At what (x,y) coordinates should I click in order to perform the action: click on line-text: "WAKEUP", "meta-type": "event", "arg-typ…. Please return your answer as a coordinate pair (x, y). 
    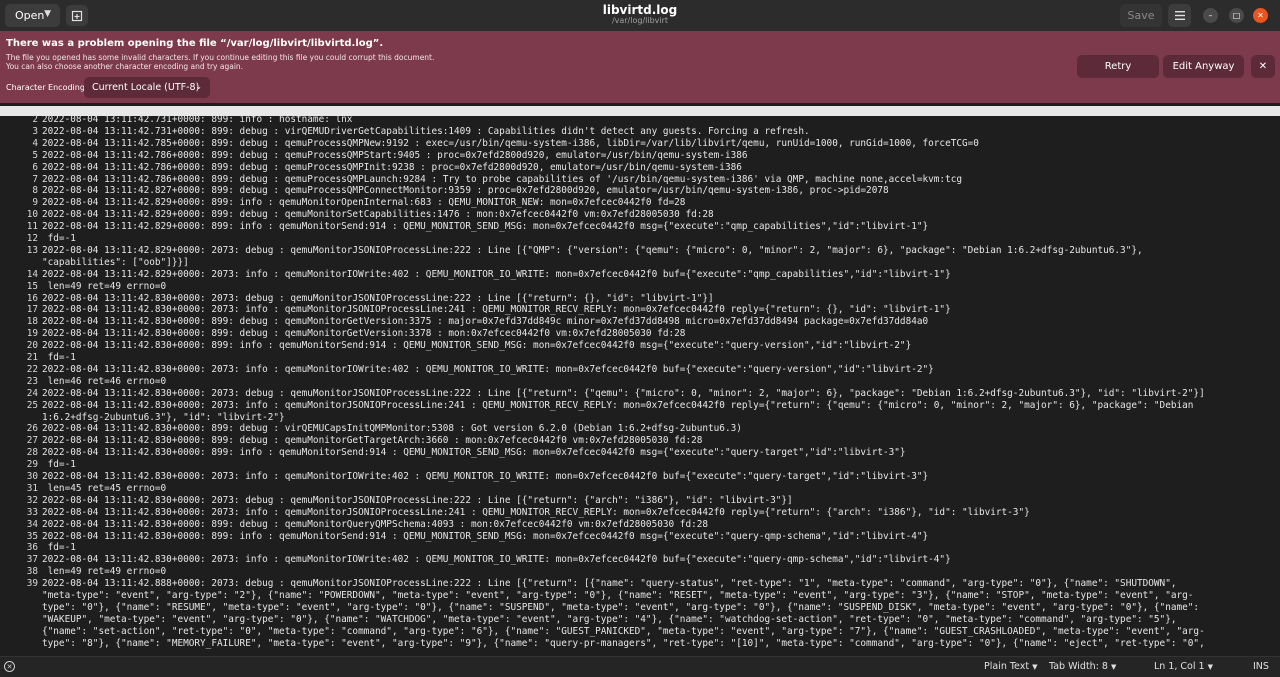
    Looking at the image, I should click on (609, 619).